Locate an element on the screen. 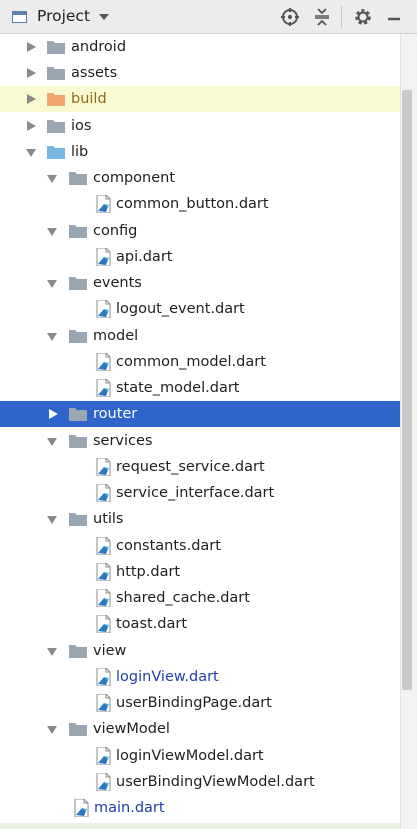  tree-label: model is located at coordinates (116, 336).